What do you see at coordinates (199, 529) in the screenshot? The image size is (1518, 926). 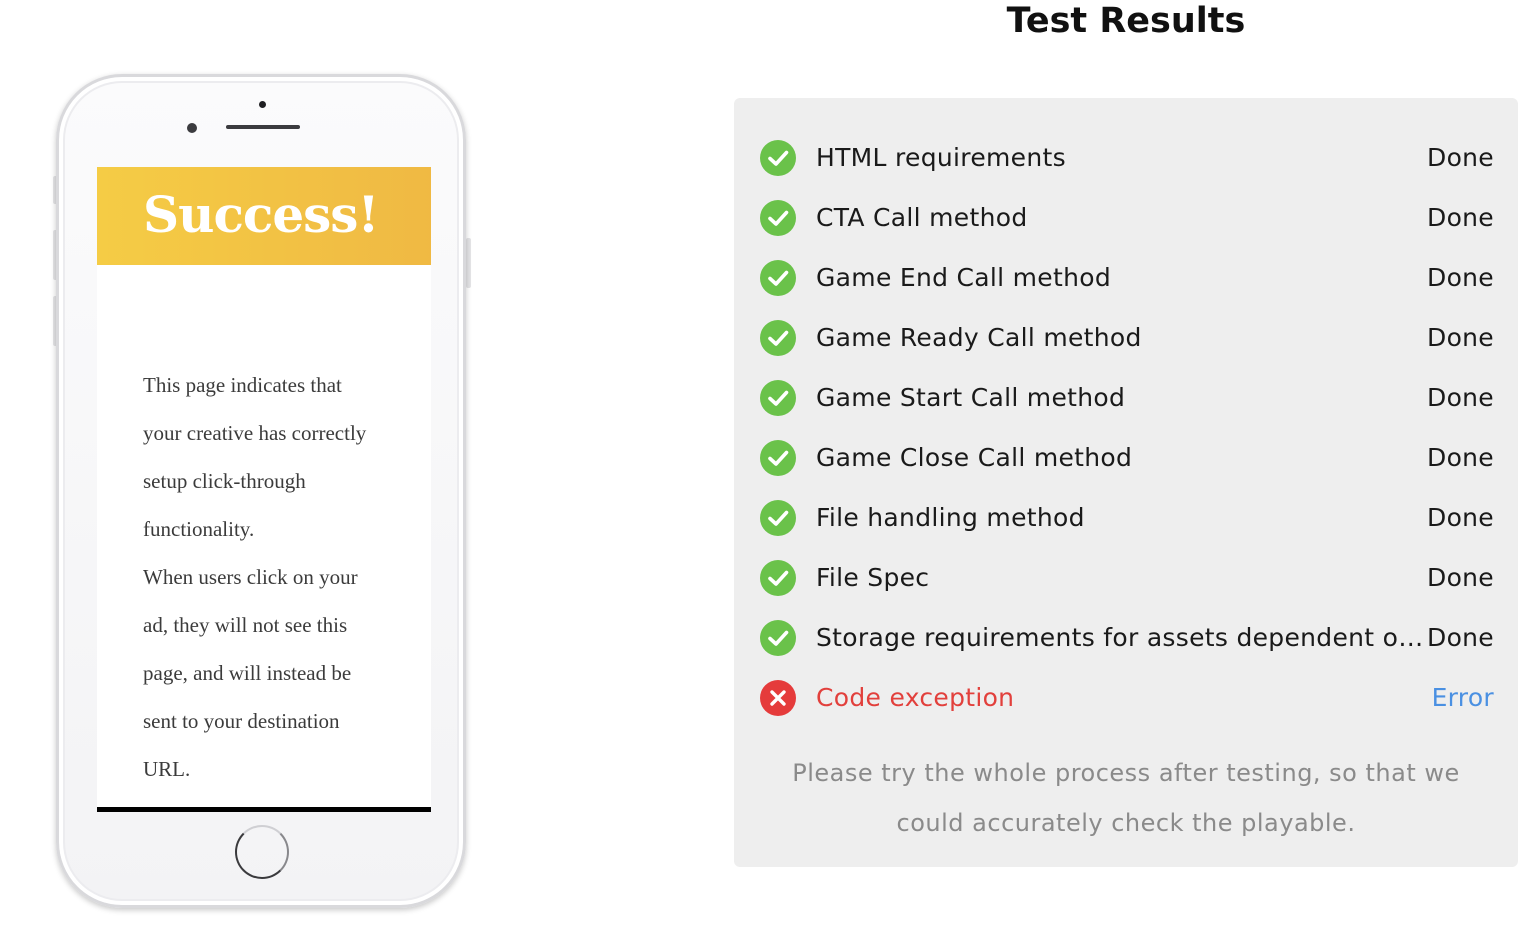 I see `message-line: functionality.` at bounding box center [199, 529].